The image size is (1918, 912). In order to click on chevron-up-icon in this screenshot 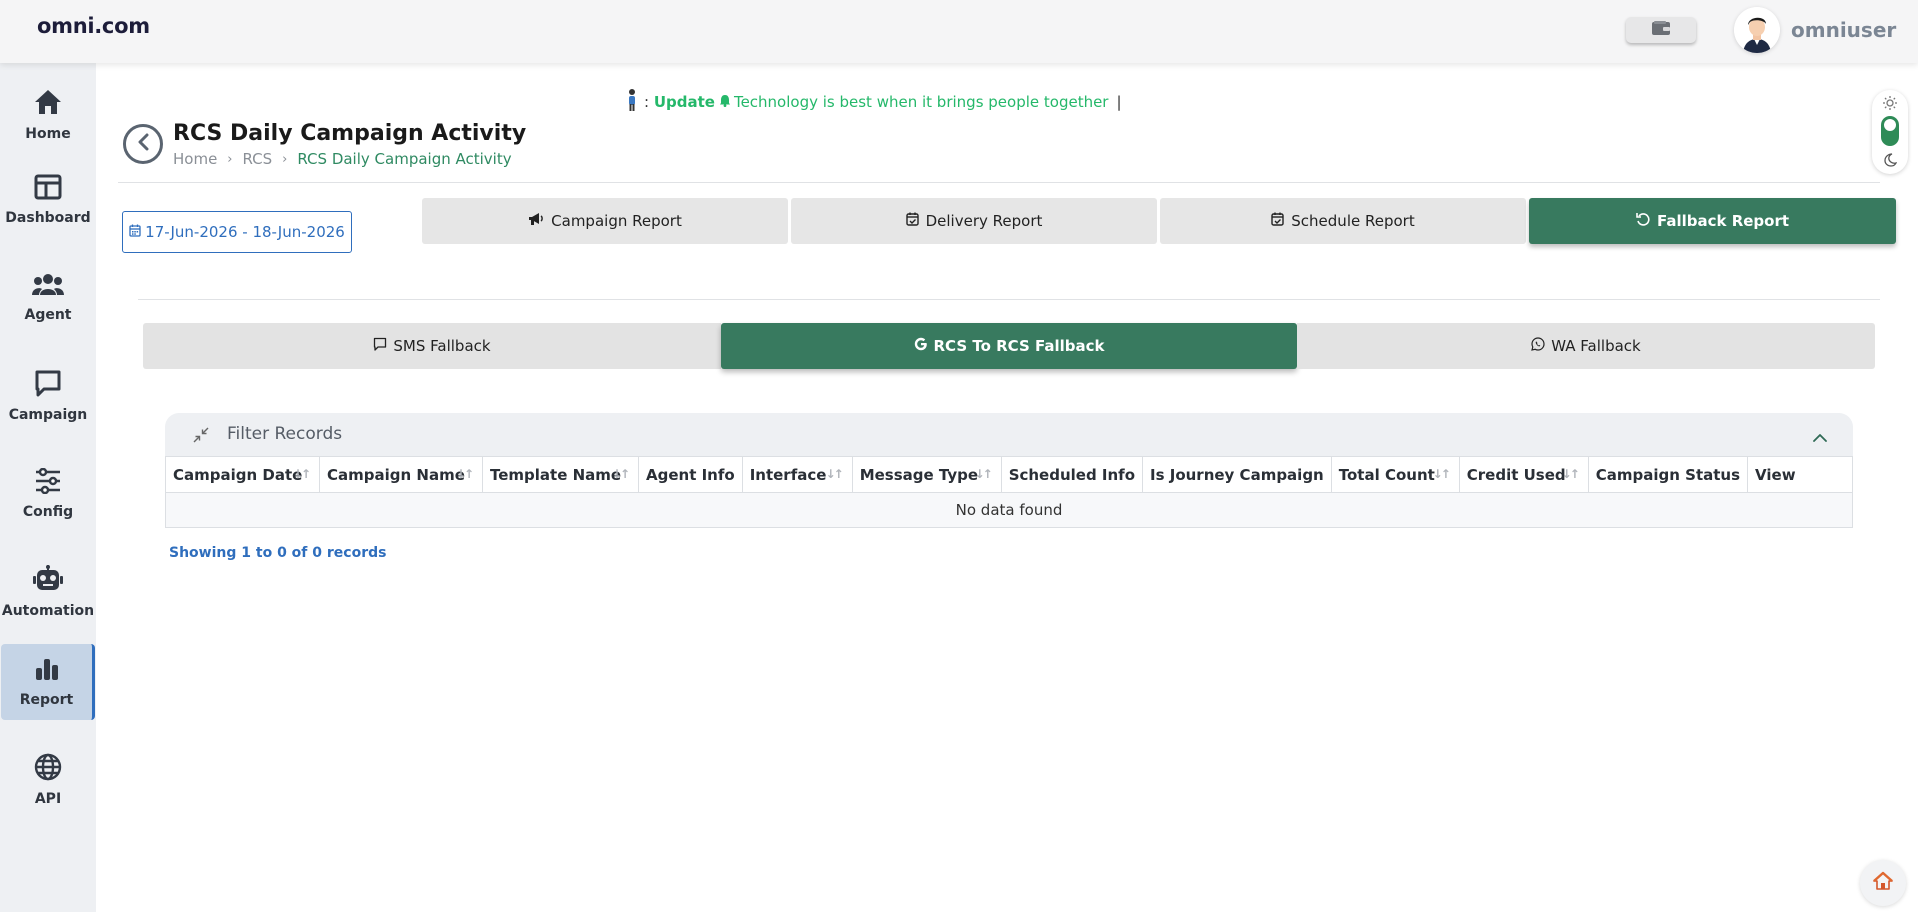, I will do `click(1820, 437)`.